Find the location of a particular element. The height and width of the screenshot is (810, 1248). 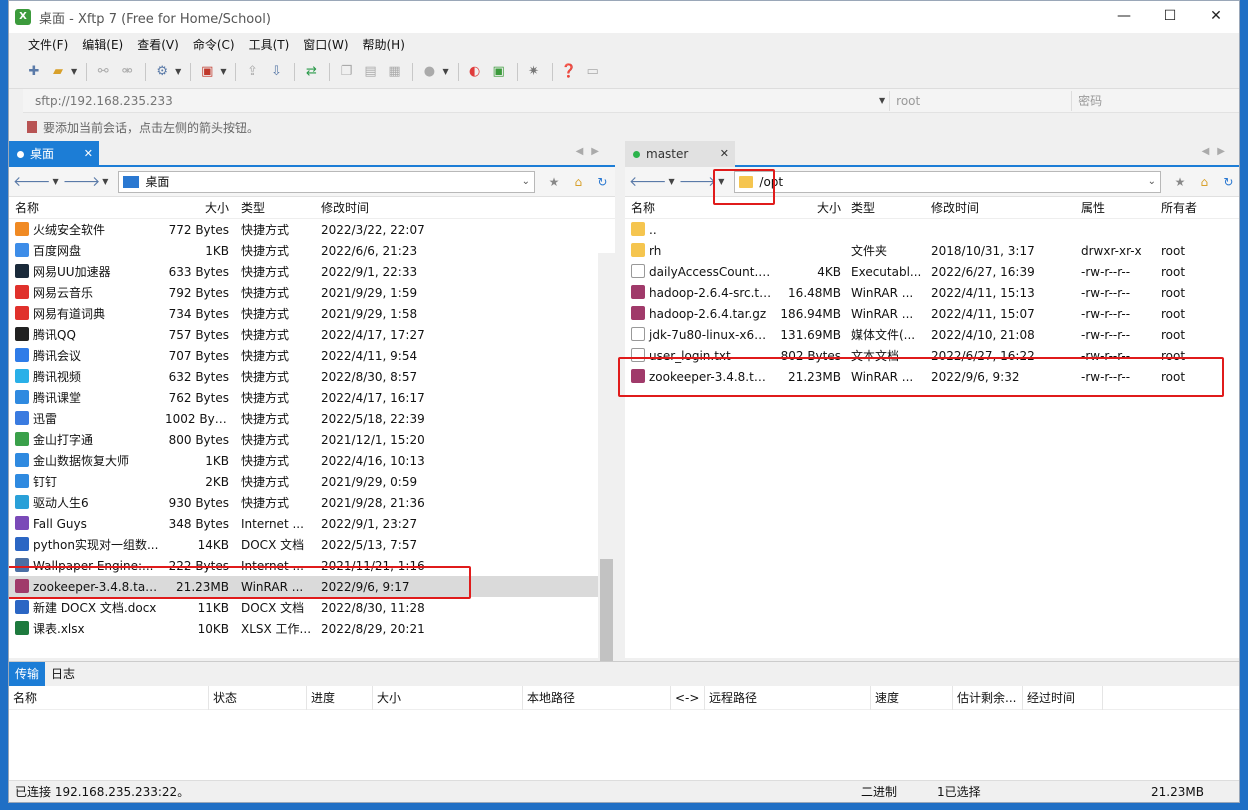

table-row: 迅雷 1002 Byt... 快捷方式 2022/5/18, 22:39 is located at coordinates (312, 418).